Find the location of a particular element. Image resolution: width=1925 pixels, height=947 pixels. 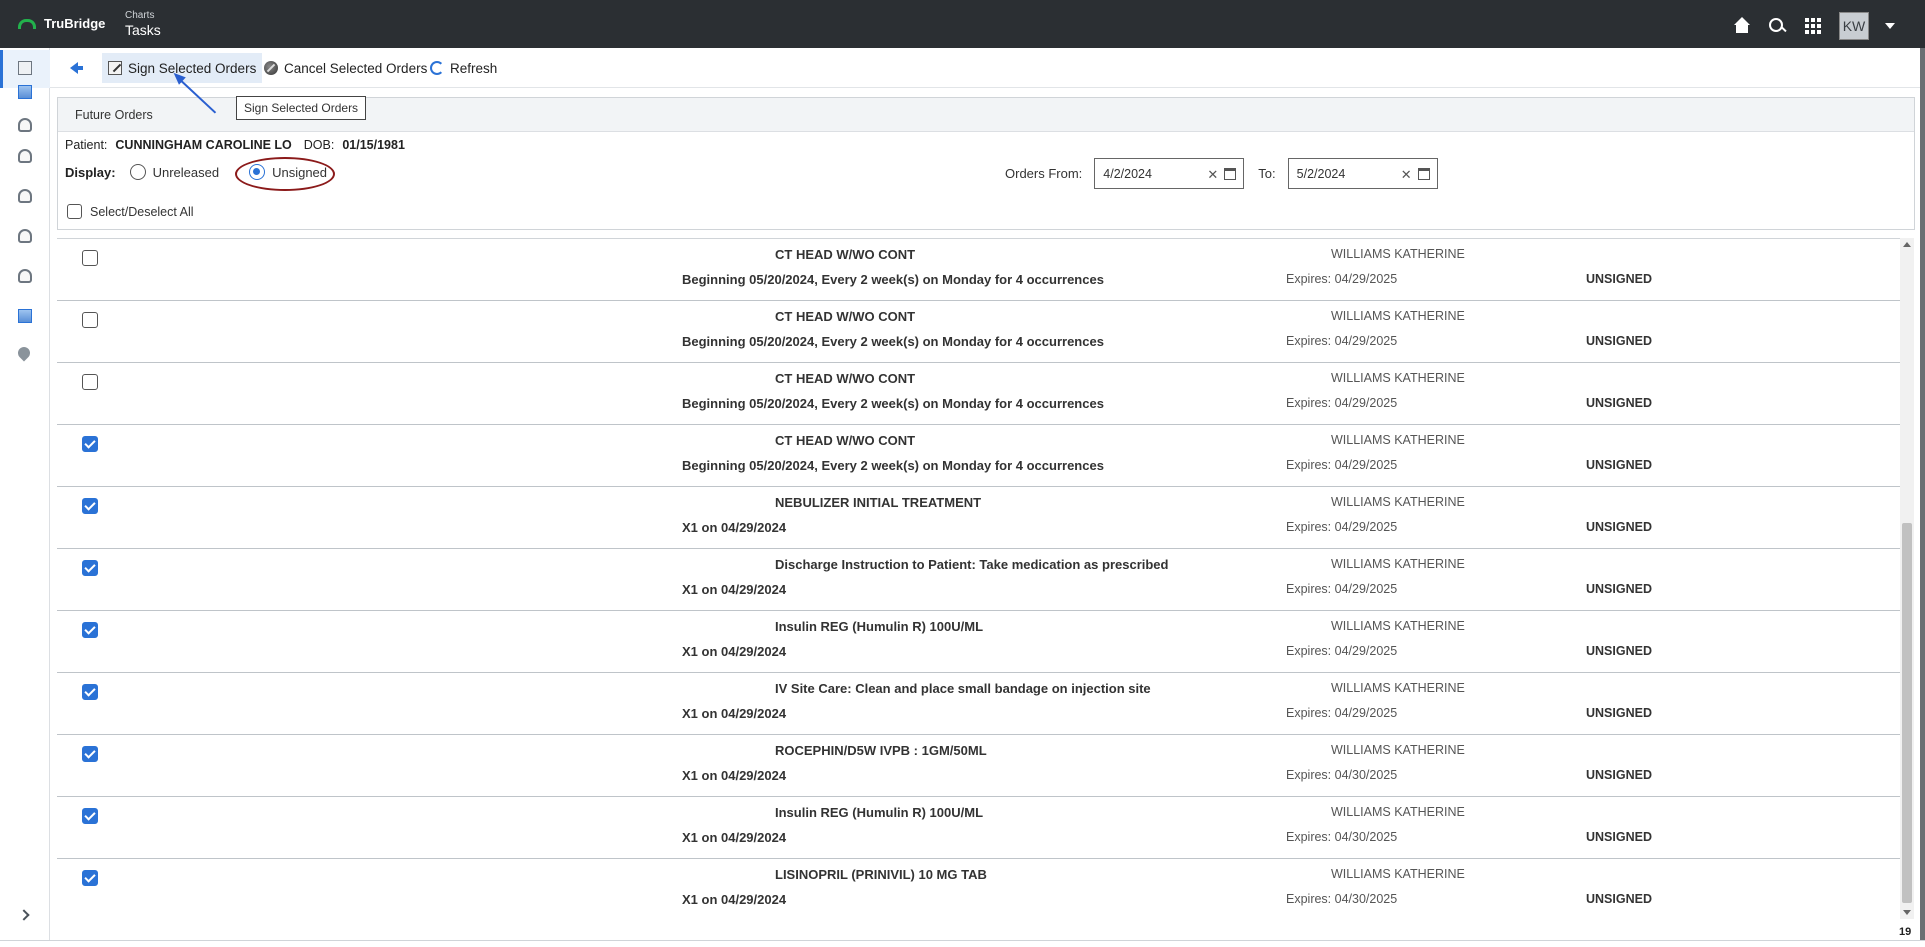

avatar: KW is located at coordinates (1854, 26).